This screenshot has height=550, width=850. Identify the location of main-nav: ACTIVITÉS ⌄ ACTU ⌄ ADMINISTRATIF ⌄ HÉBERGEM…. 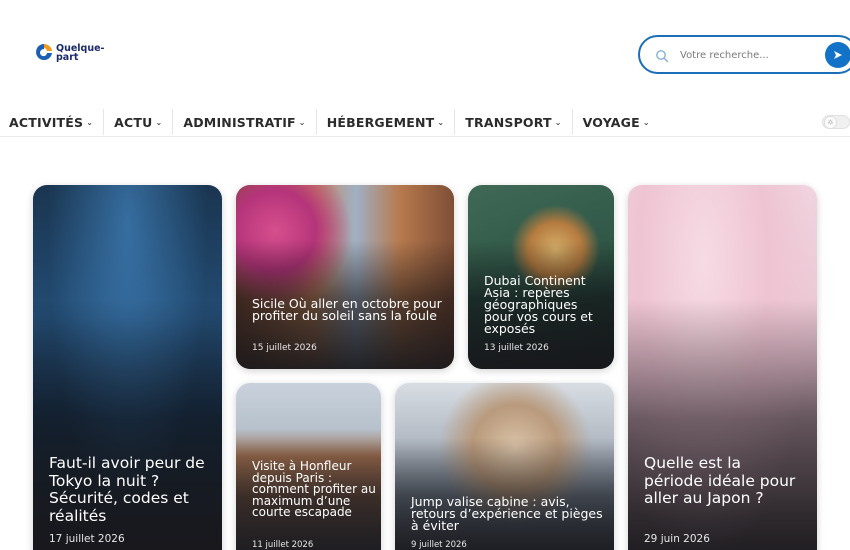
(330, 122).